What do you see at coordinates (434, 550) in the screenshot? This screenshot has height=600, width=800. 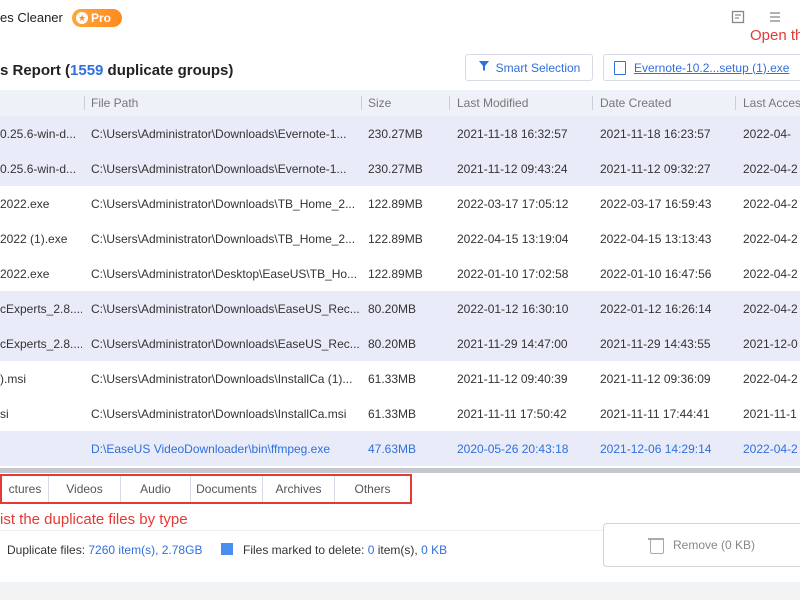 I see `del-size: 0 KB` at bounding box center [434, 550].